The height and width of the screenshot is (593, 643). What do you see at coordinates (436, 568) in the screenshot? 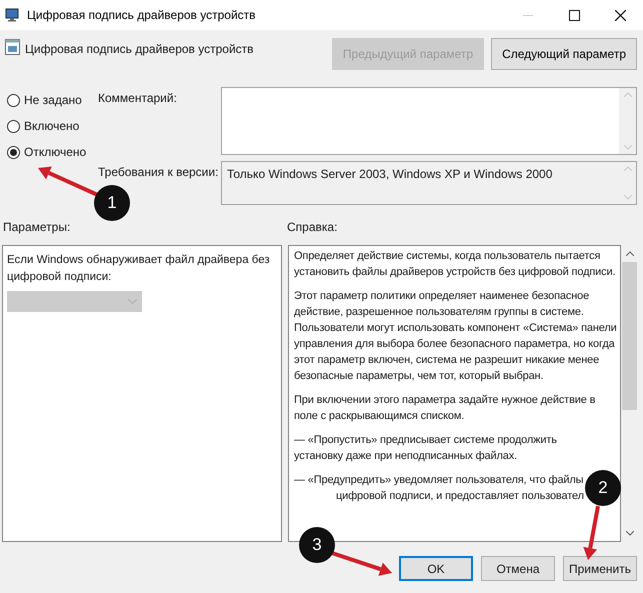
I see `ok-button: OK` at bounding box center [436, 568].